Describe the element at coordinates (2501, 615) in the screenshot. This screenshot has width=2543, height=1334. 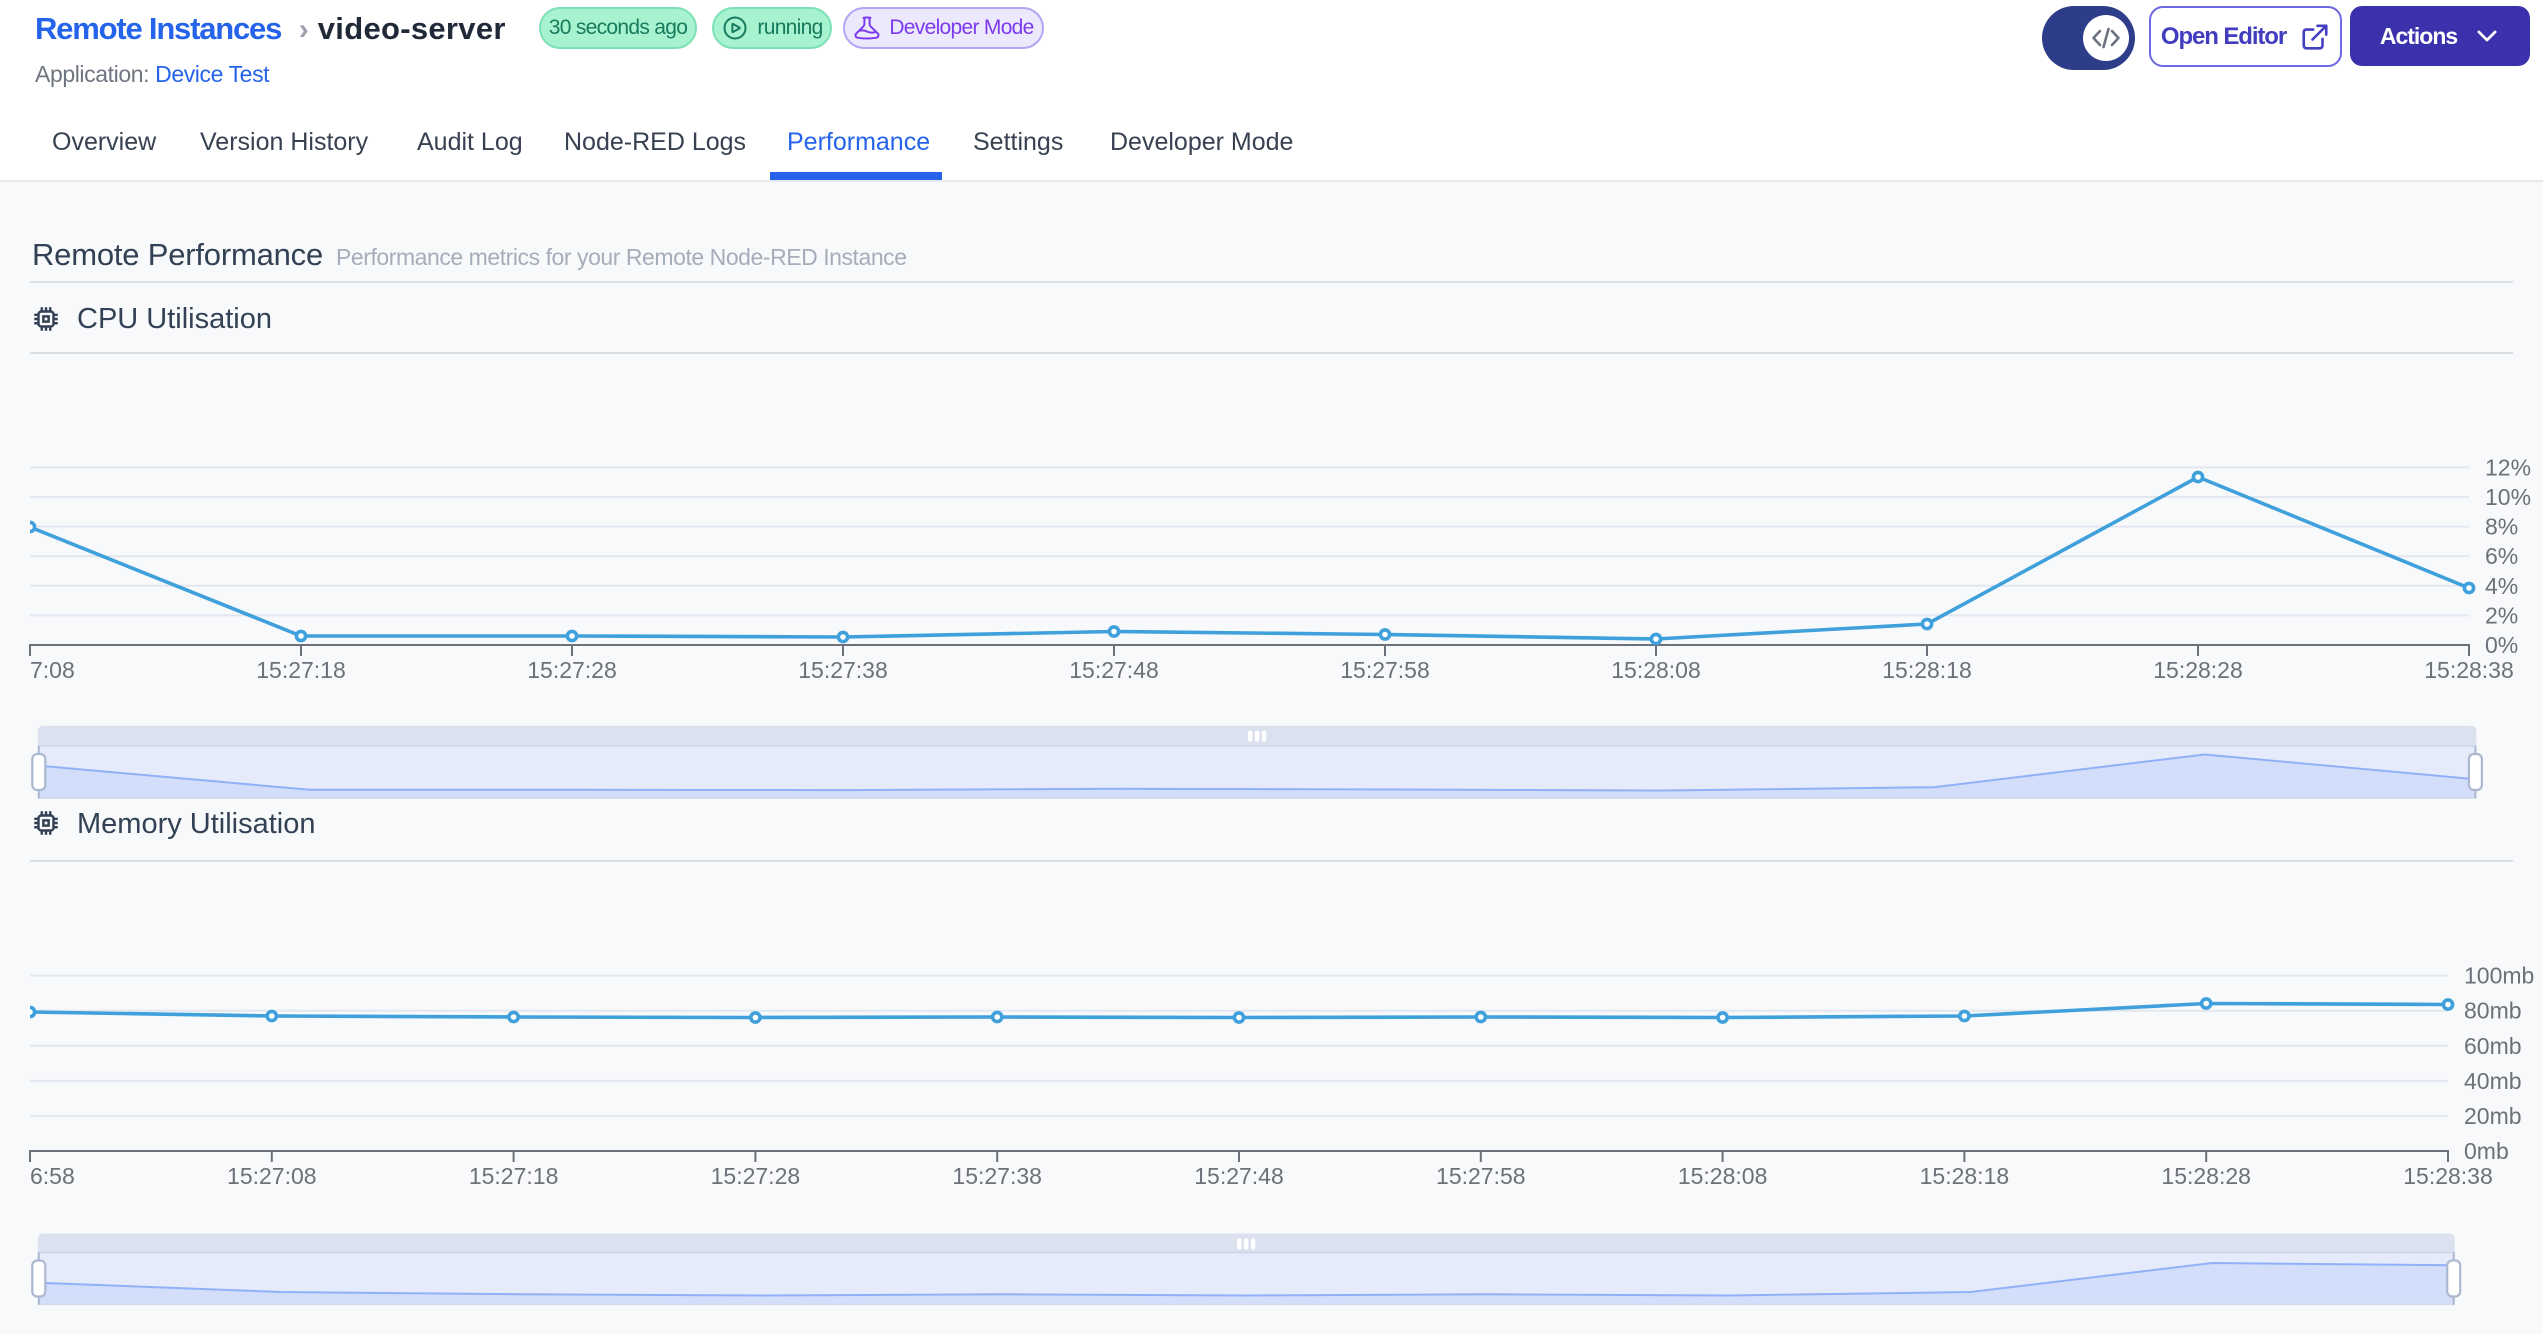
I see `svg-text: 2%` at that location.